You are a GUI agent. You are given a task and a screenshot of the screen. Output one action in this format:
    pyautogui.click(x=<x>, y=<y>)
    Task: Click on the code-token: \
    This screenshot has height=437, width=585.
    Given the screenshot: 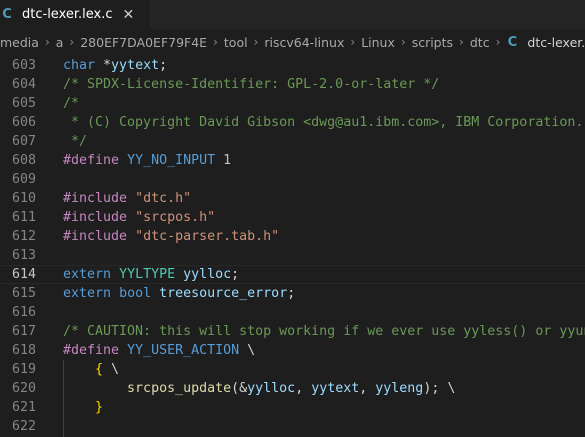 What is the action you would take?
    pyautogui.click(x=247, y=350)
    